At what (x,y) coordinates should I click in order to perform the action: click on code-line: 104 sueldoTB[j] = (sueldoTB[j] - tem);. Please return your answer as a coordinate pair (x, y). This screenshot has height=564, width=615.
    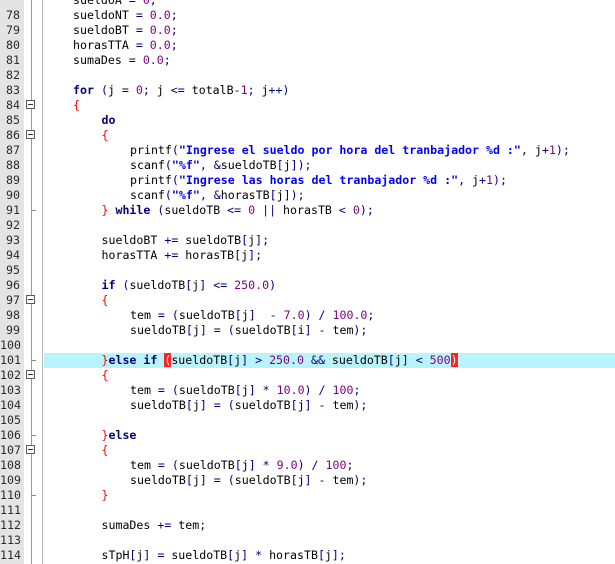
    Looking at the image, I should click on (307, 405).